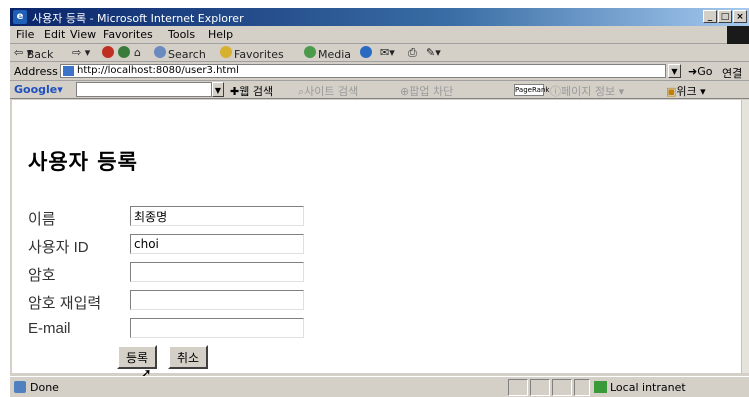 The image size is (749, 397). I want to click on address-input: http://localhost:8080/user3.html, so click(363, 71).